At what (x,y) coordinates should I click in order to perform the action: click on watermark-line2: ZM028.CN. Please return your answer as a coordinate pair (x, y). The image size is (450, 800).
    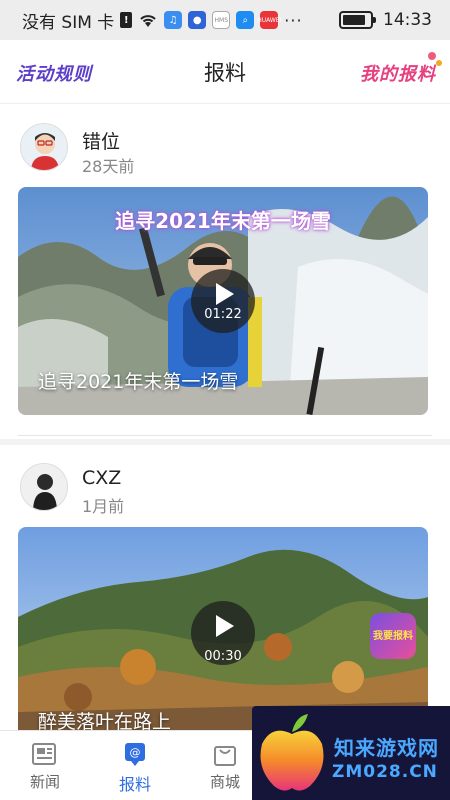
    Looking at the image, I should click on (385, 772).